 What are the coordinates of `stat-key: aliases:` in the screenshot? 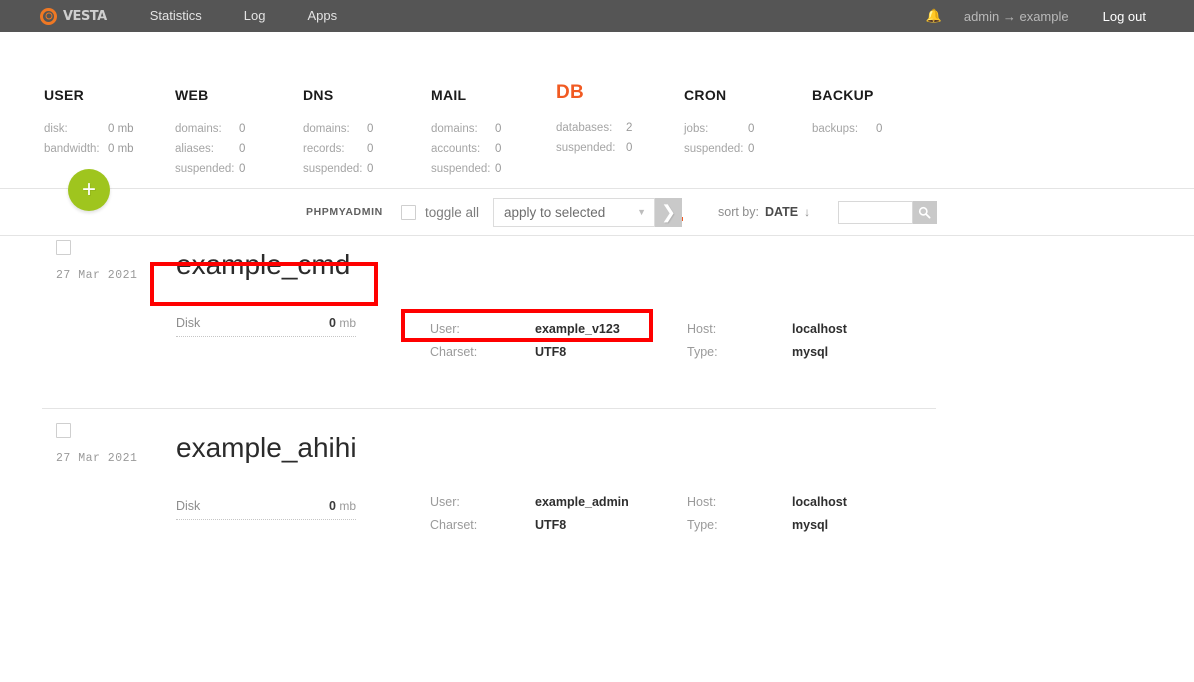 It's located at (194, 149).